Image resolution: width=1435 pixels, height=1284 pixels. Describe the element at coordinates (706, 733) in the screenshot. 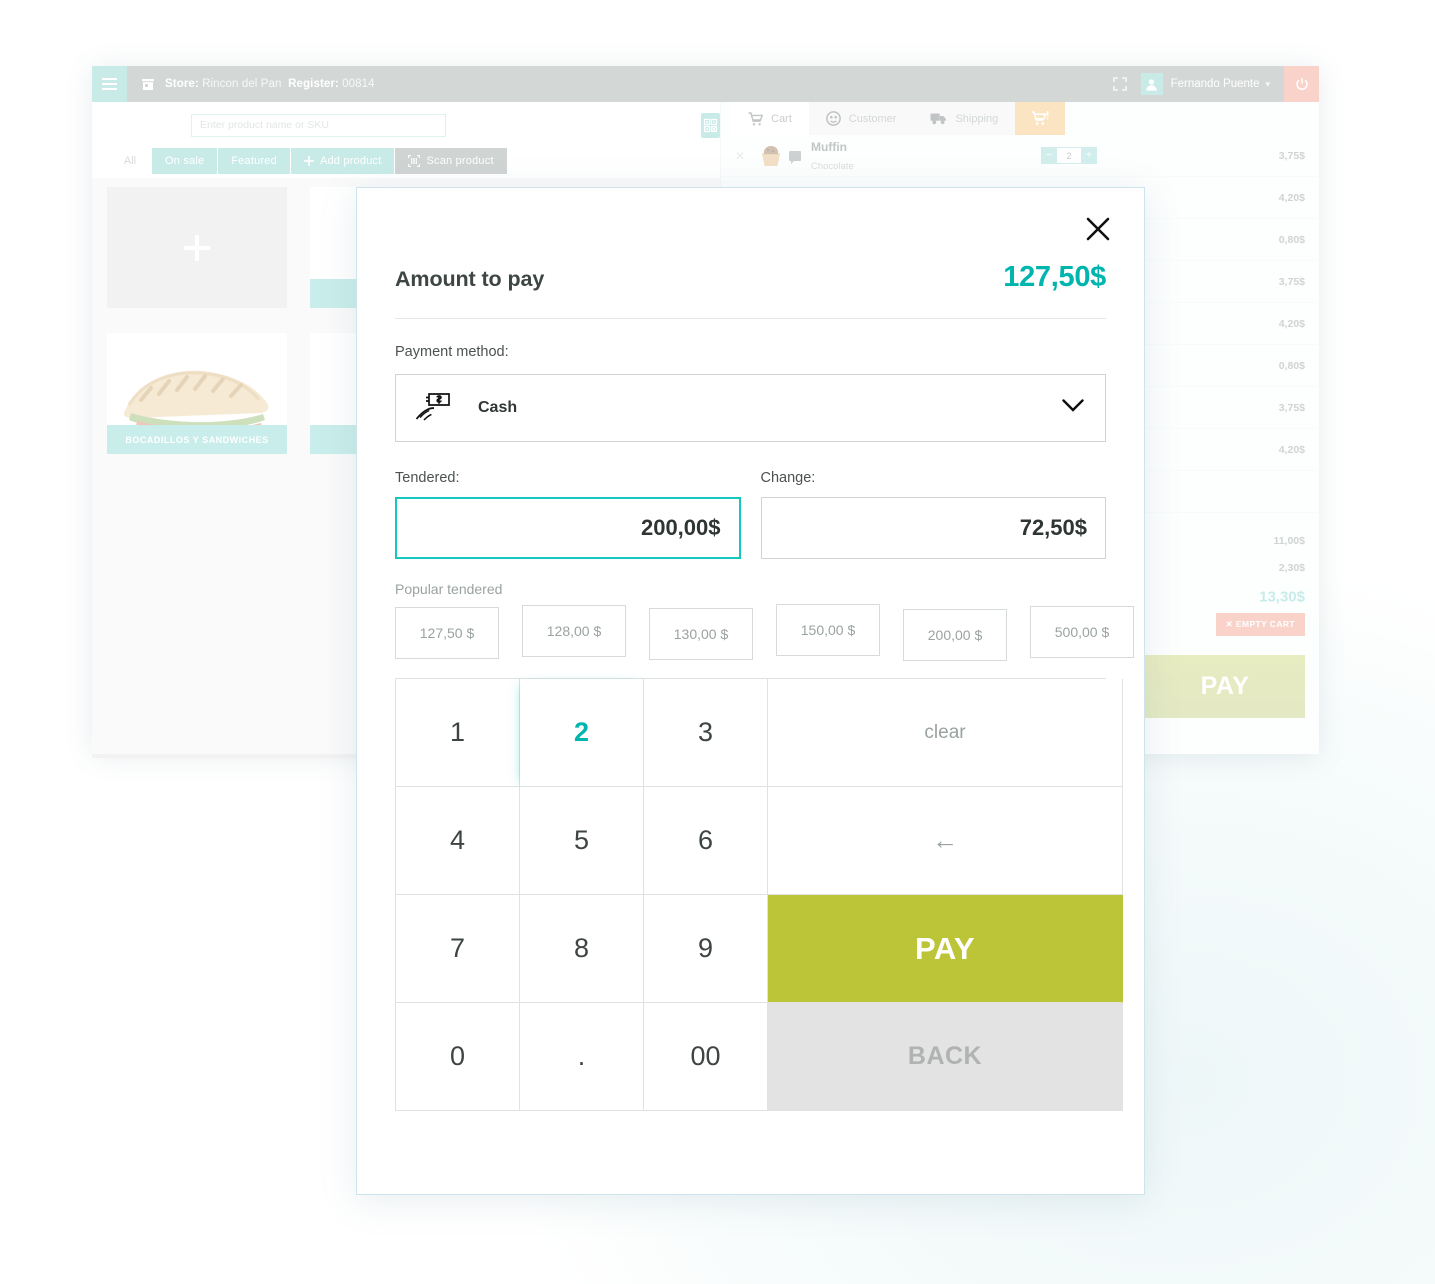

I see `keypad-key-3: 3` at that location.